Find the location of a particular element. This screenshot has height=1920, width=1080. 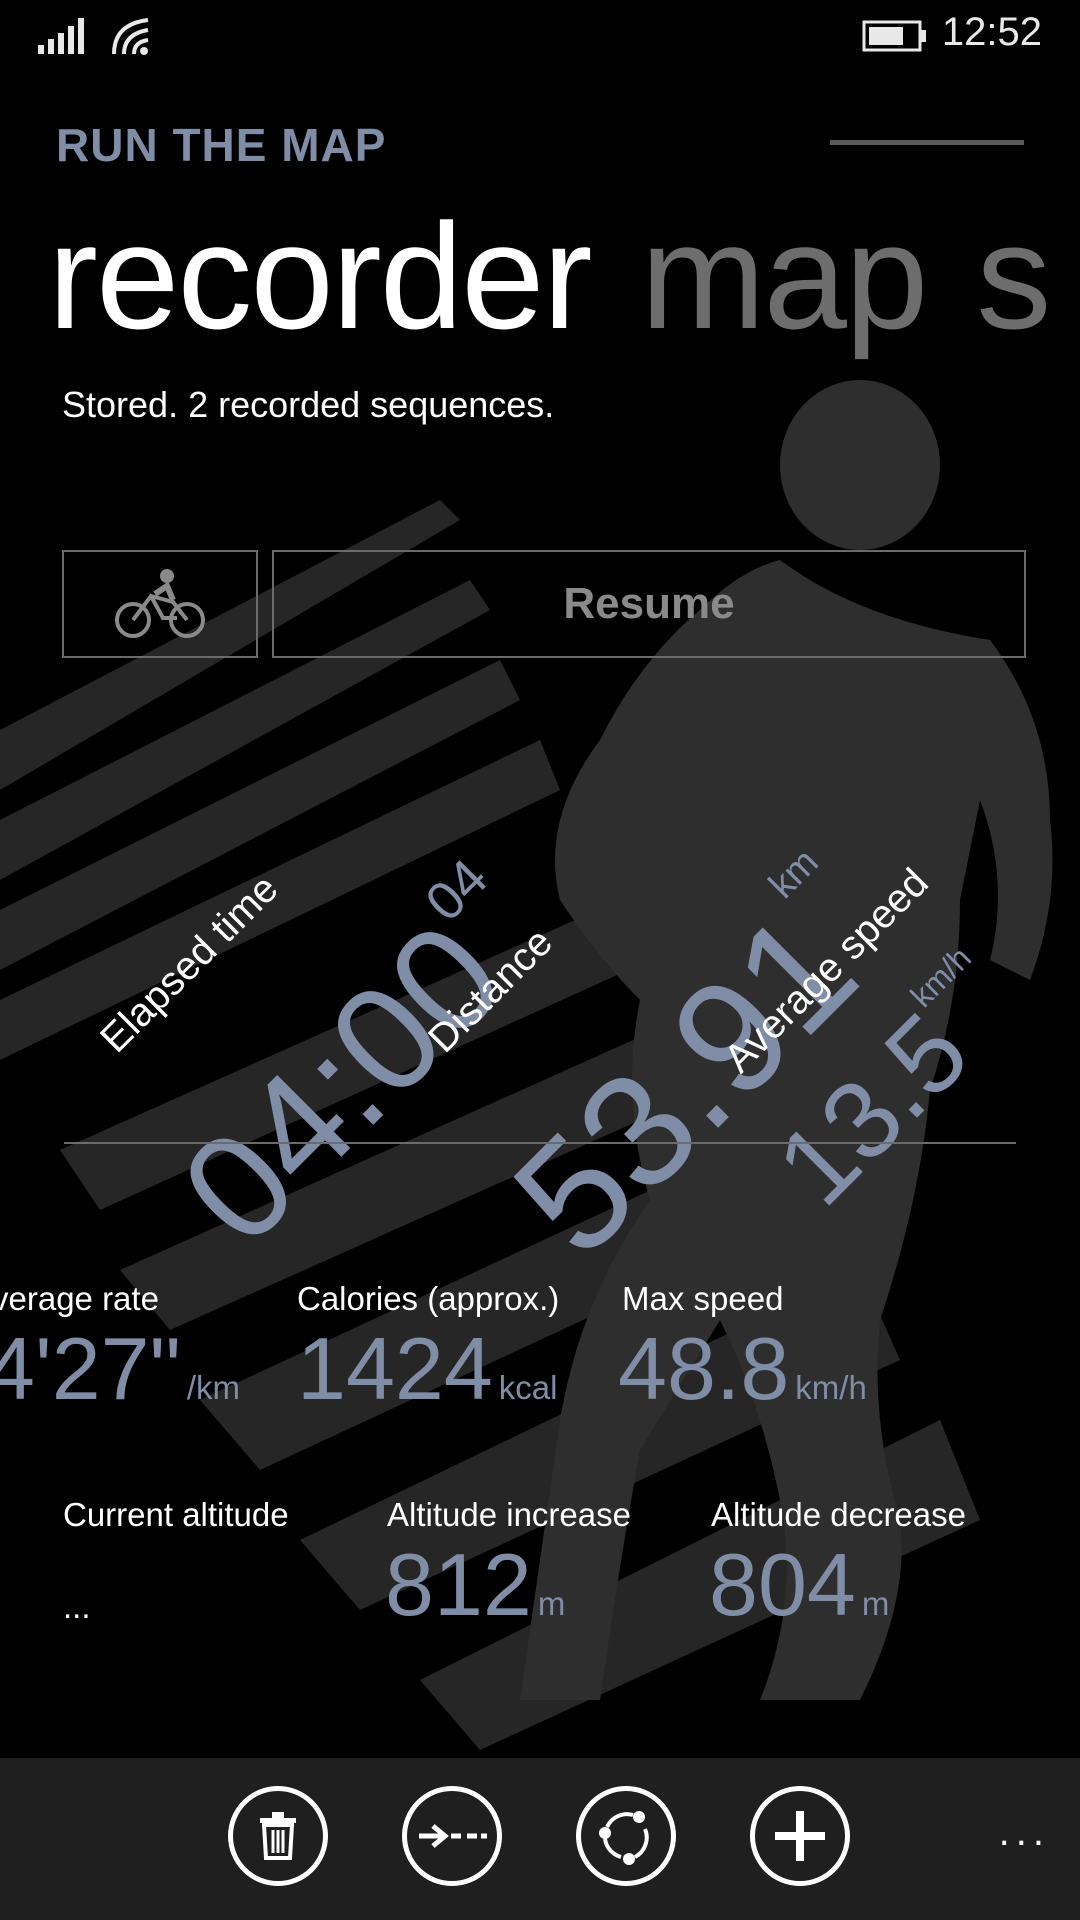

resume-button: Resume is located at coordinates (649, 604).